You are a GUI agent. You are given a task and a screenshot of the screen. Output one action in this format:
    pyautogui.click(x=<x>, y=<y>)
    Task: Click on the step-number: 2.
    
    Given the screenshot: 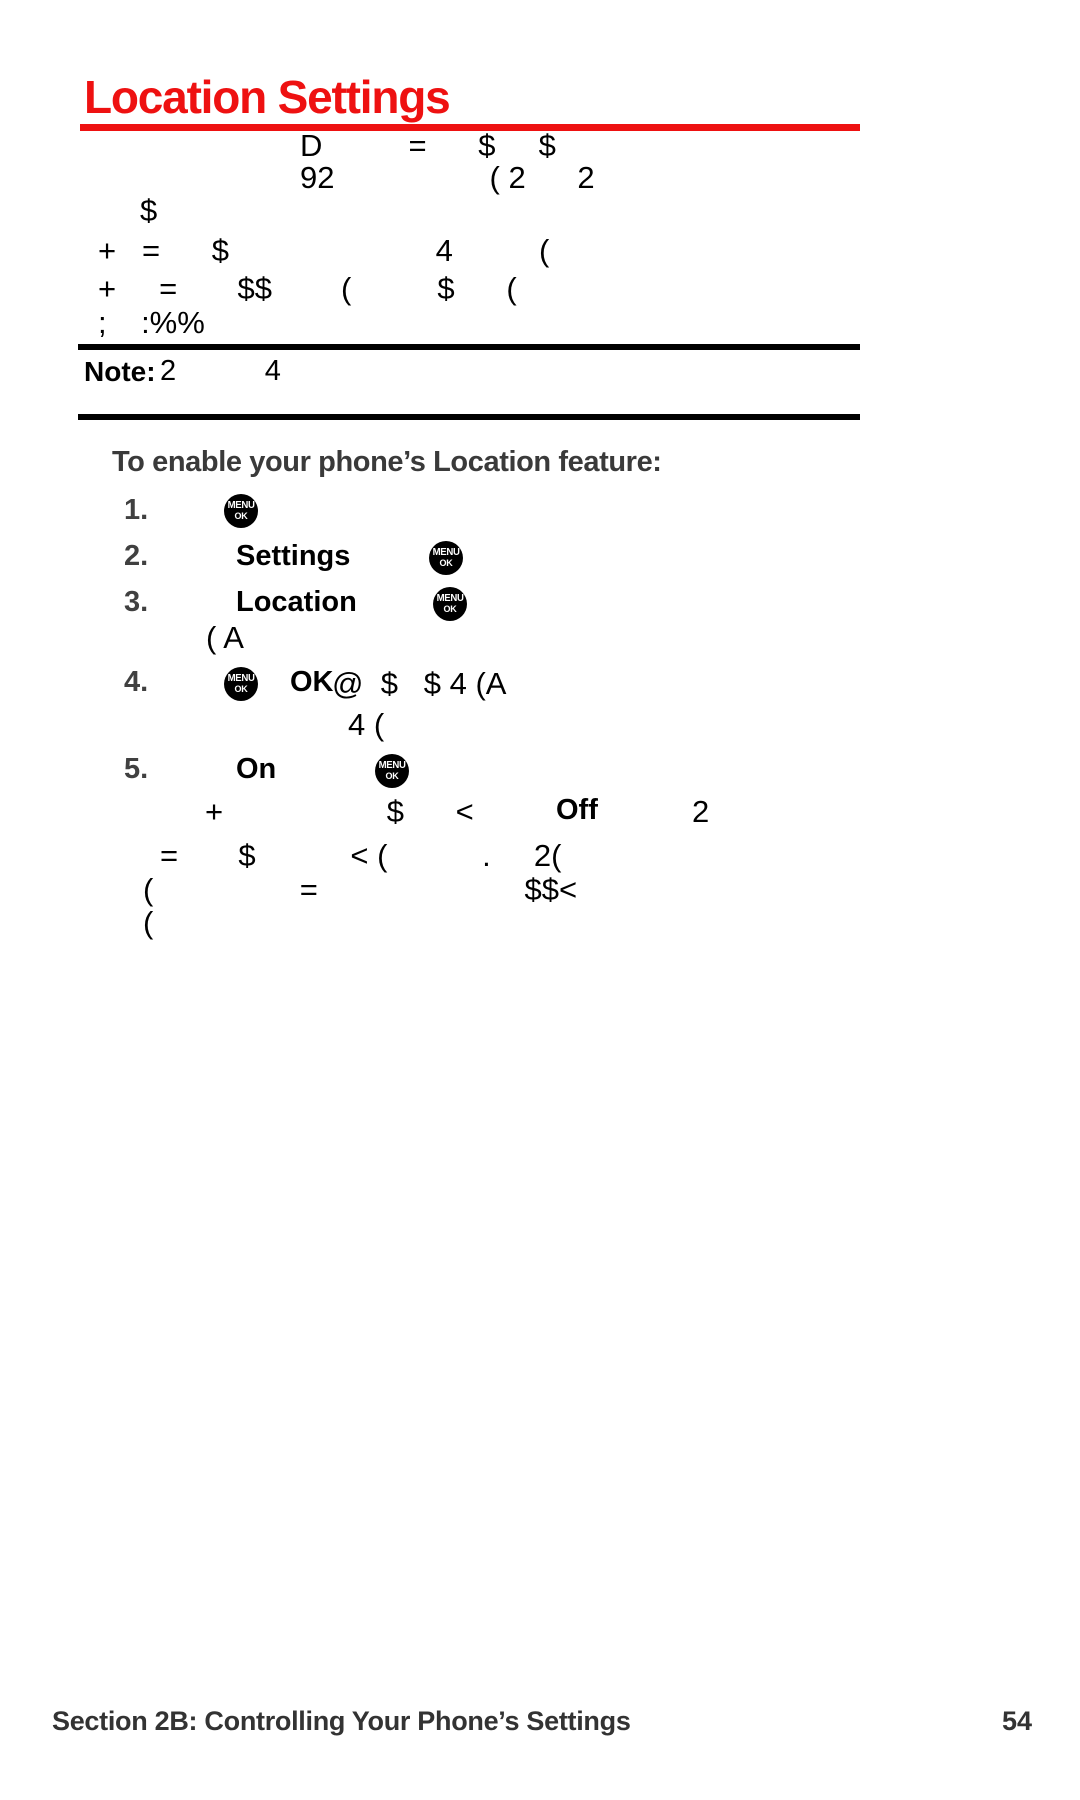 What is the action you would take?
    pyautogui.click(x=136, y=556)
    